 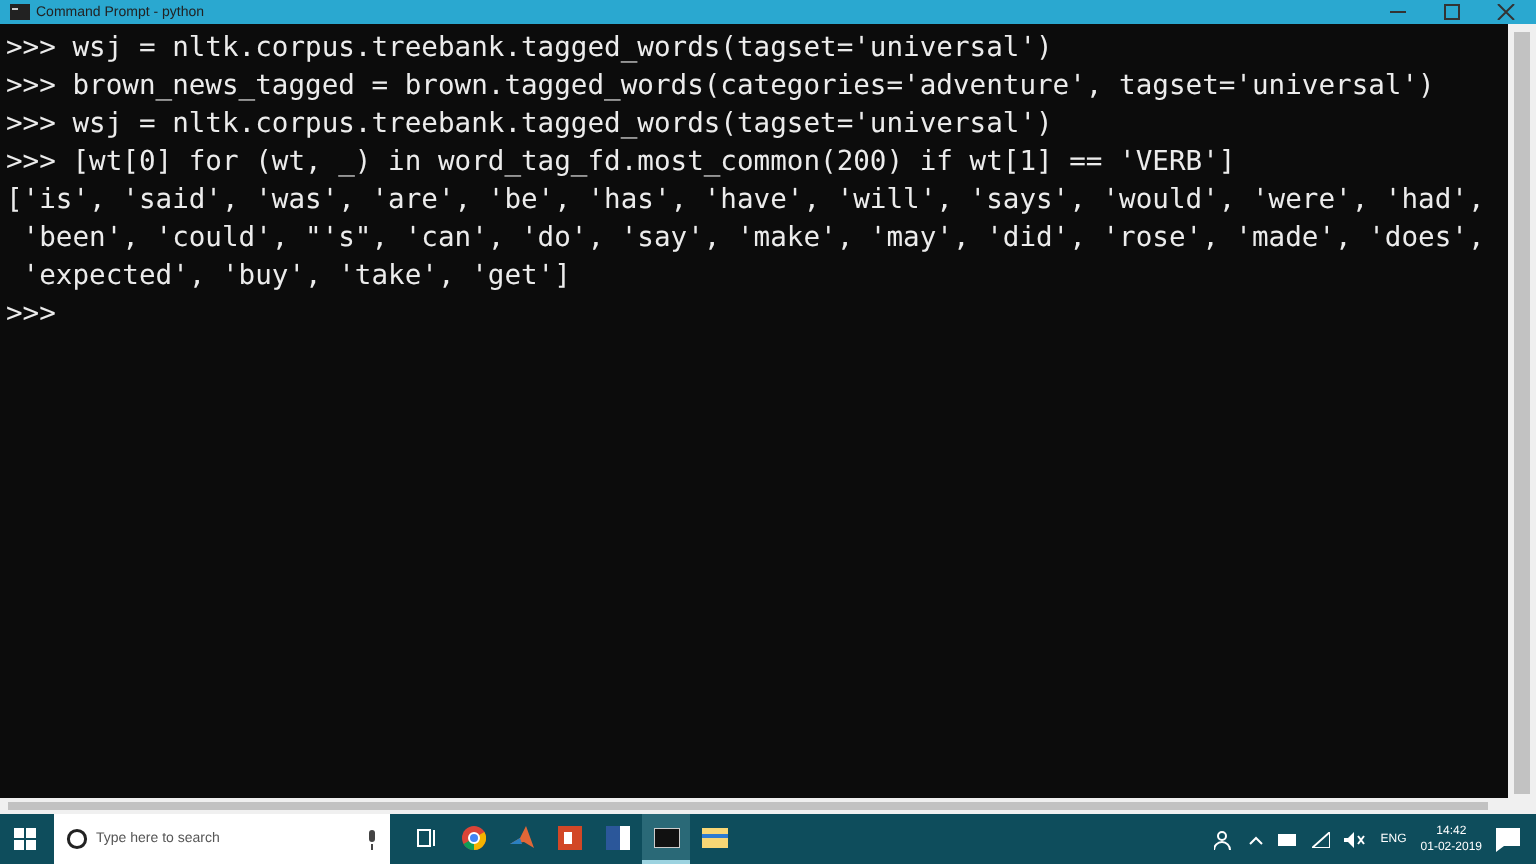 What do you see at coordinates (1522, 411) in the screenshot?
I see `vertical-scrollbar` at bounding box center [1522, 411].